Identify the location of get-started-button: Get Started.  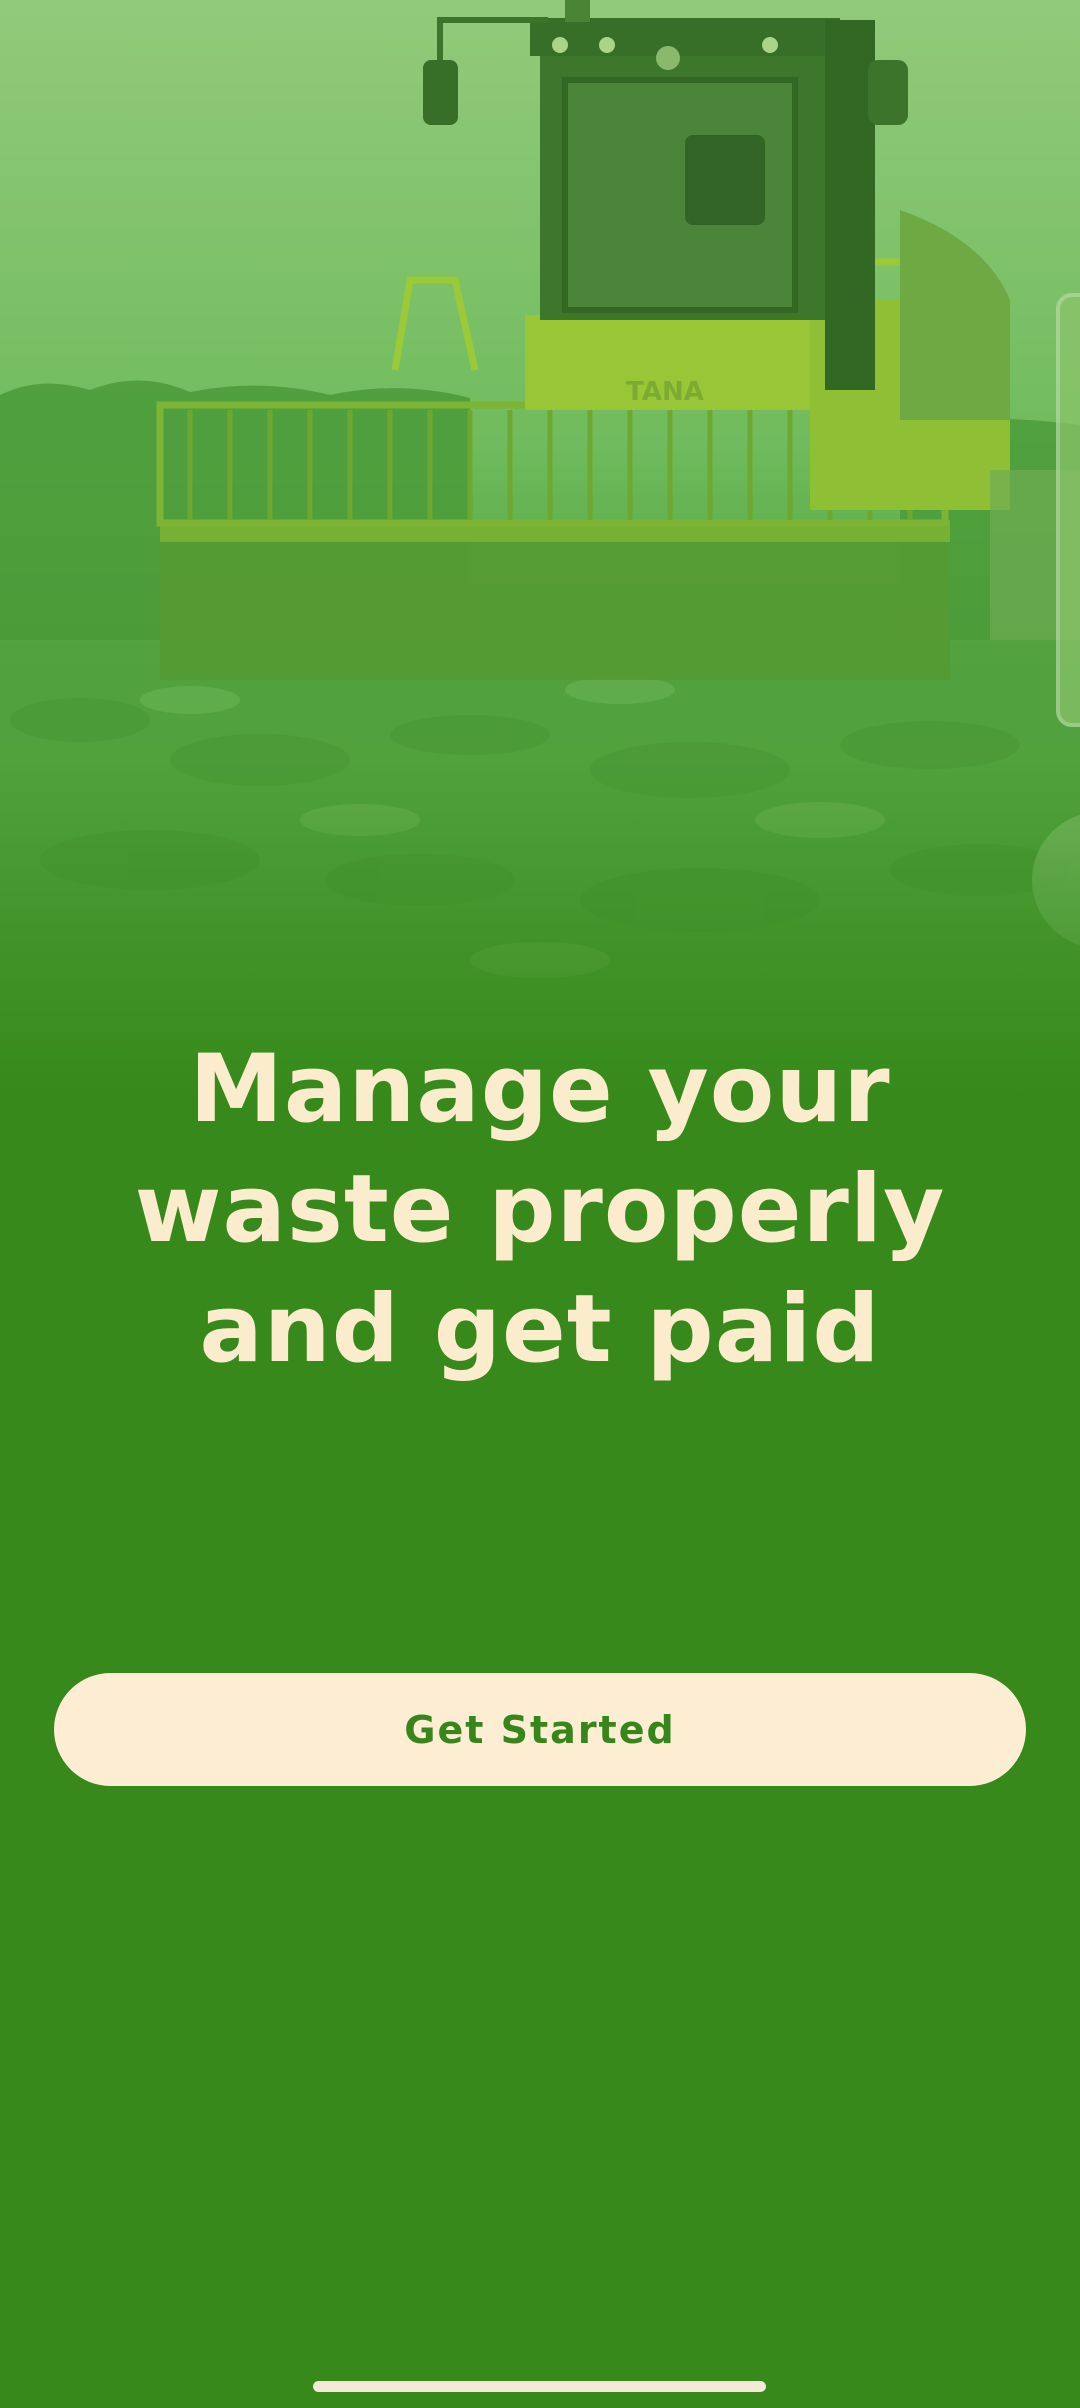
(540, 1729).